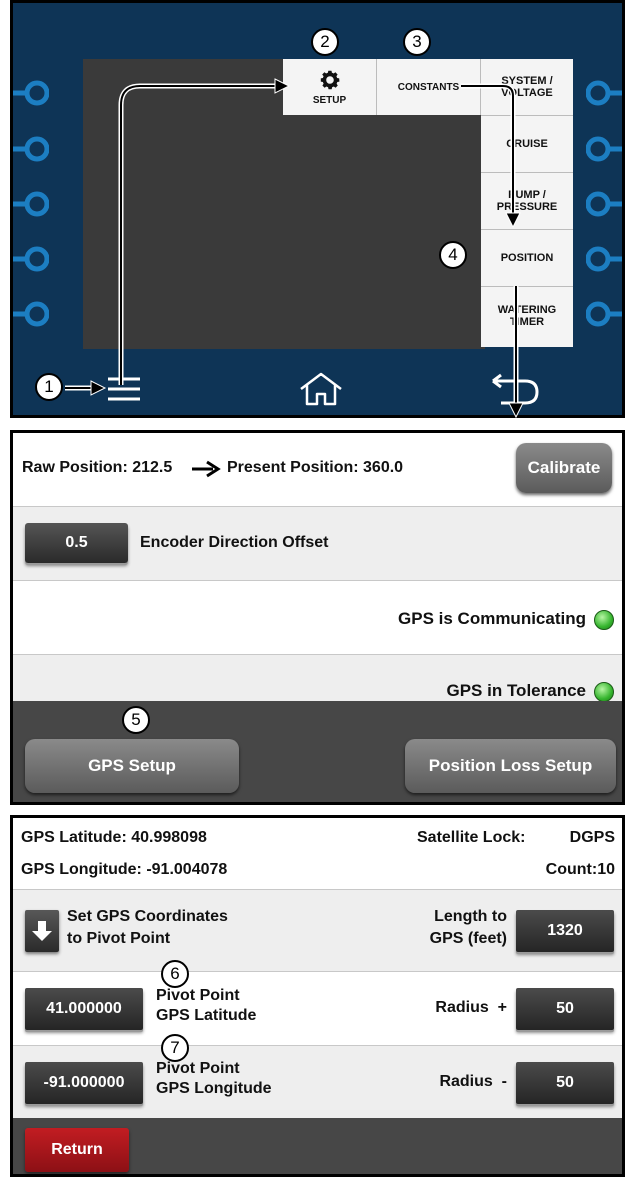 The width and height of the screenshot is (630, 1179). What do you see at coordinates (565, 1083) in the screenshot?
I see `radius-minus-input: 50` at bounding box center [565, 1083].